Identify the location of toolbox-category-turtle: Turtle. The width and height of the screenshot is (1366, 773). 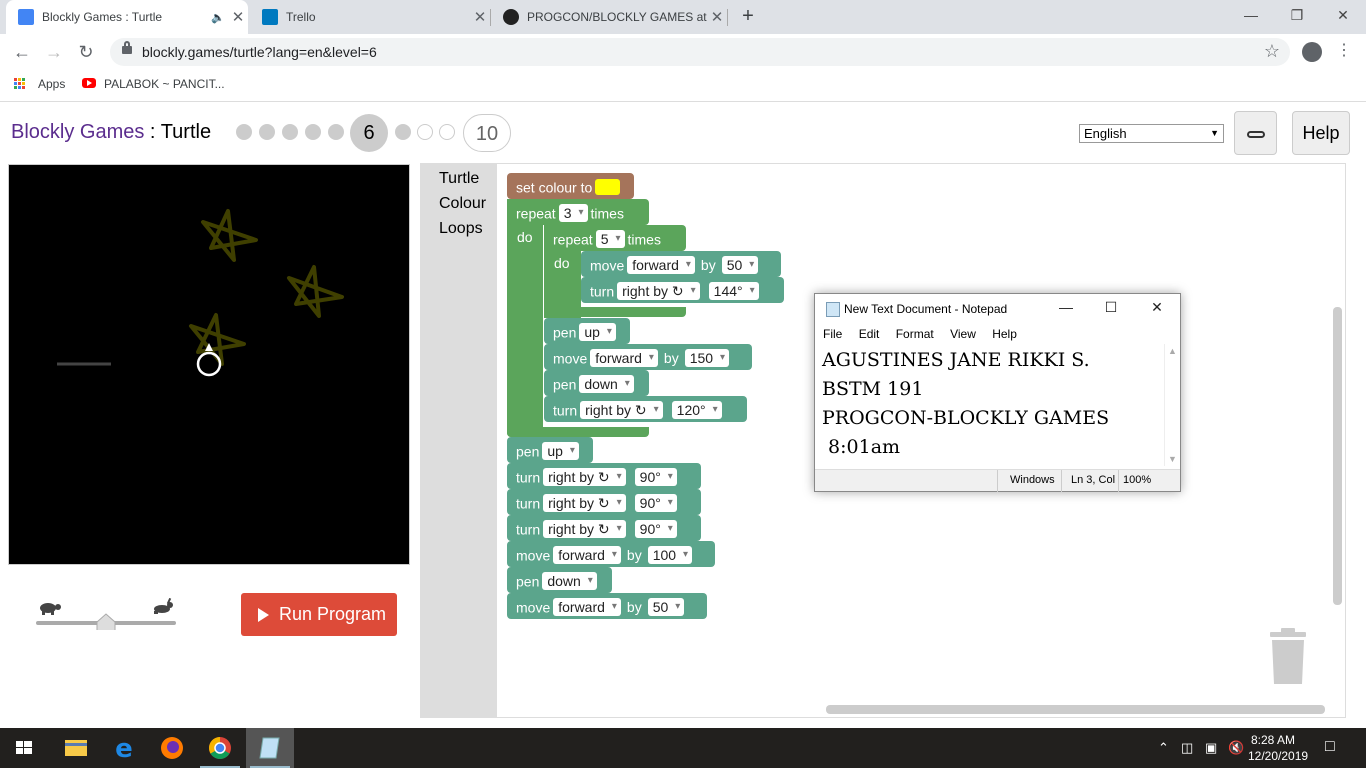
(459, 179).